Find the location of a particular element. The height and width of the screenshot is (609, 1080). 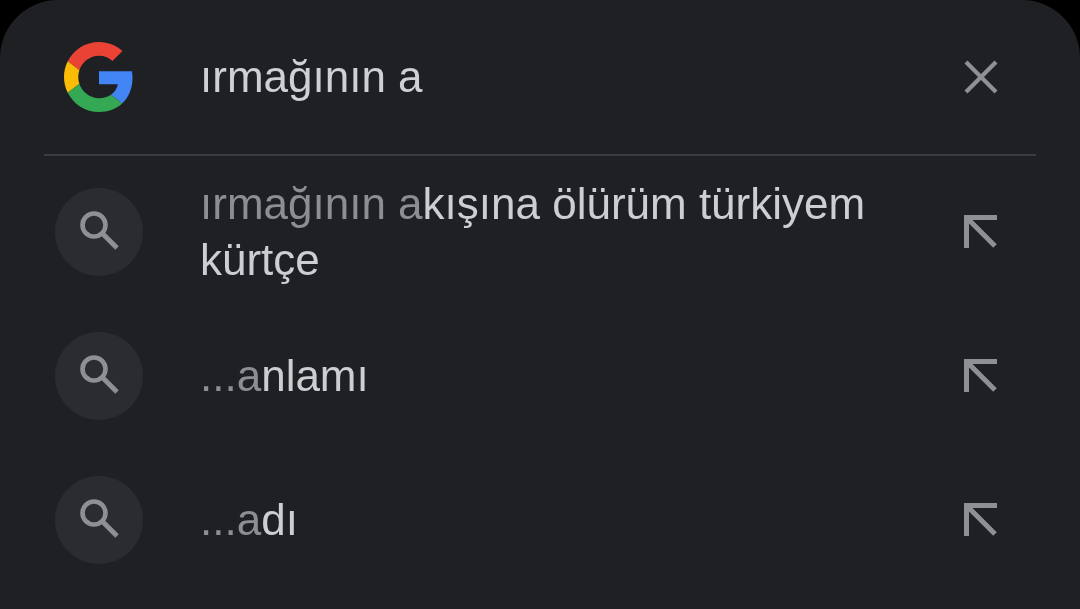

suggestion-text: ...anlamı is located at coordinates (284, 376).